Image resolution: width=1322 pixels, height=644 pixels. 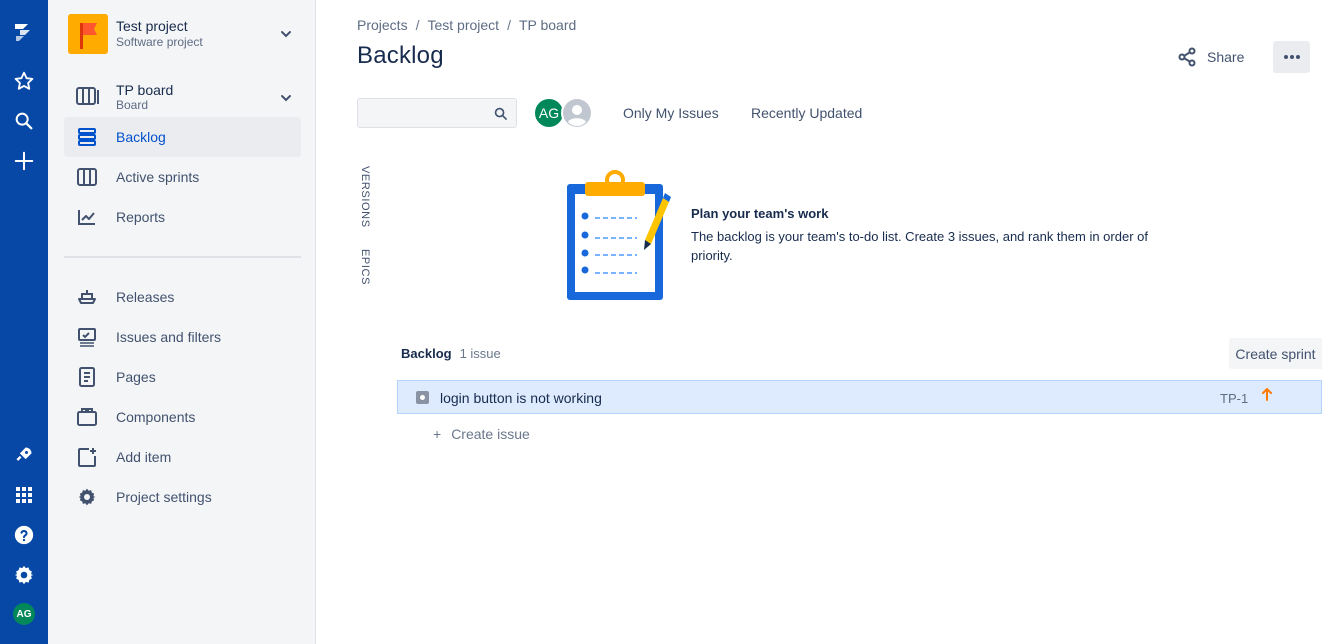 I want to click on board-icon, so click(x=88, y=98).